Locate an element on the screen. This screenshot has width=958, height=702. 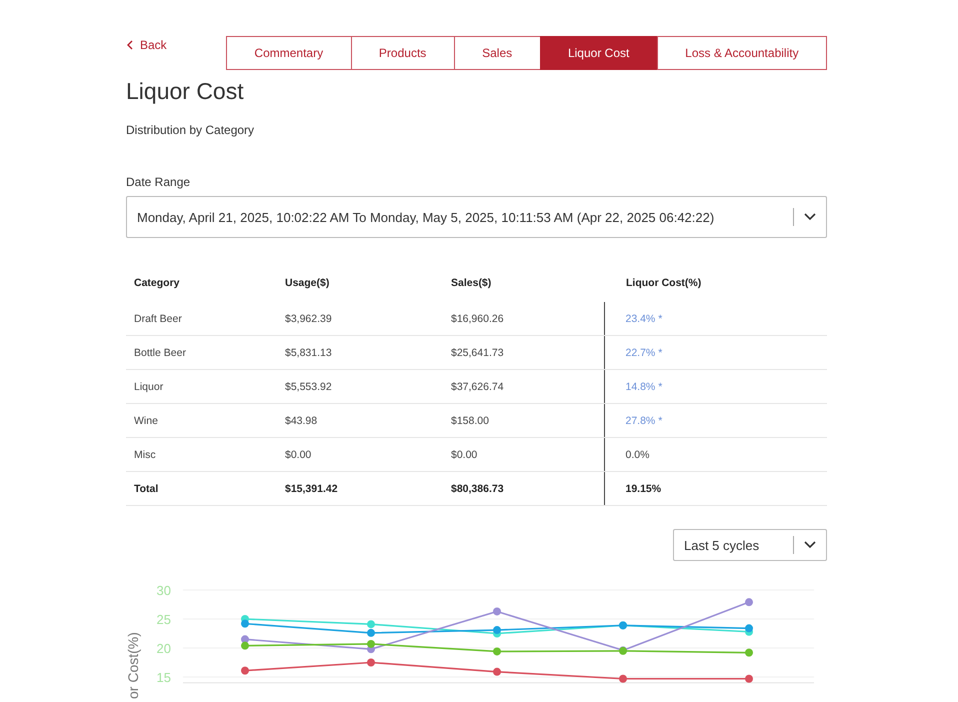
table-cell: $80,386.73 is located at coordinates (523, 489).